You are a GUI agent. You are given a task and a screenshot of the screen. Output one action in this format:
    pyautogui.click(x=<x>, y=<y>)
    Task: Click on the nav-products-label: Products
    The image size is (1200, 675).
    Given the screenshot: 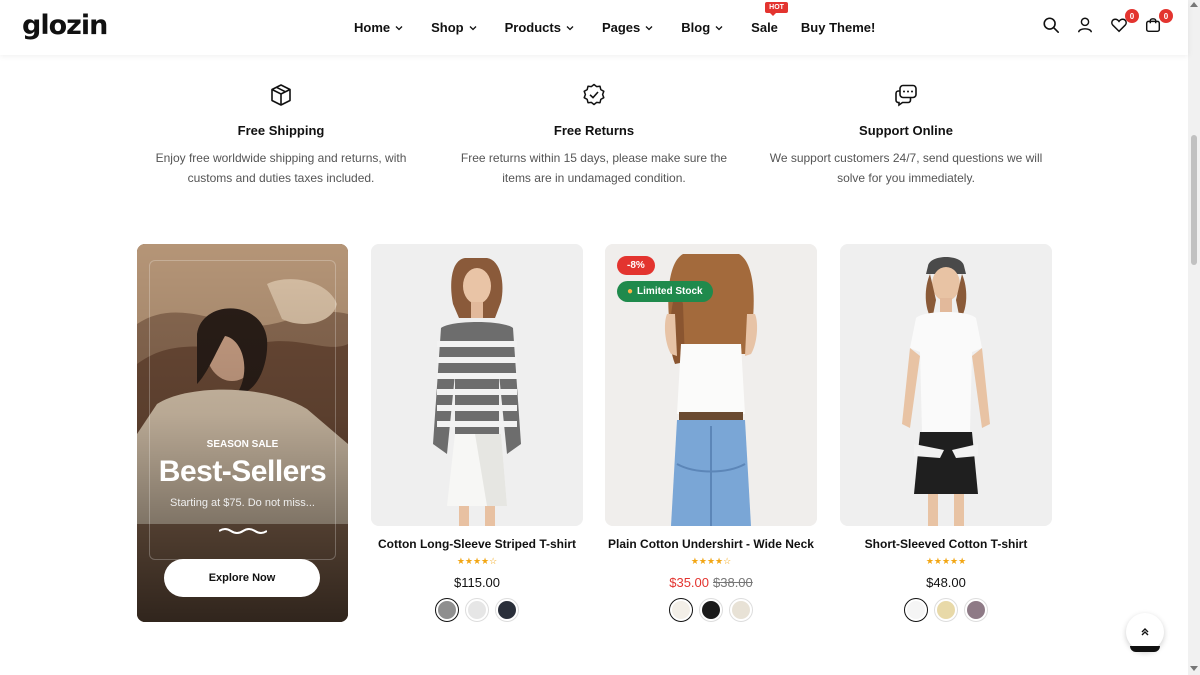 What is the action you would take?
    pyautogui.click(x=532, y=27)
    